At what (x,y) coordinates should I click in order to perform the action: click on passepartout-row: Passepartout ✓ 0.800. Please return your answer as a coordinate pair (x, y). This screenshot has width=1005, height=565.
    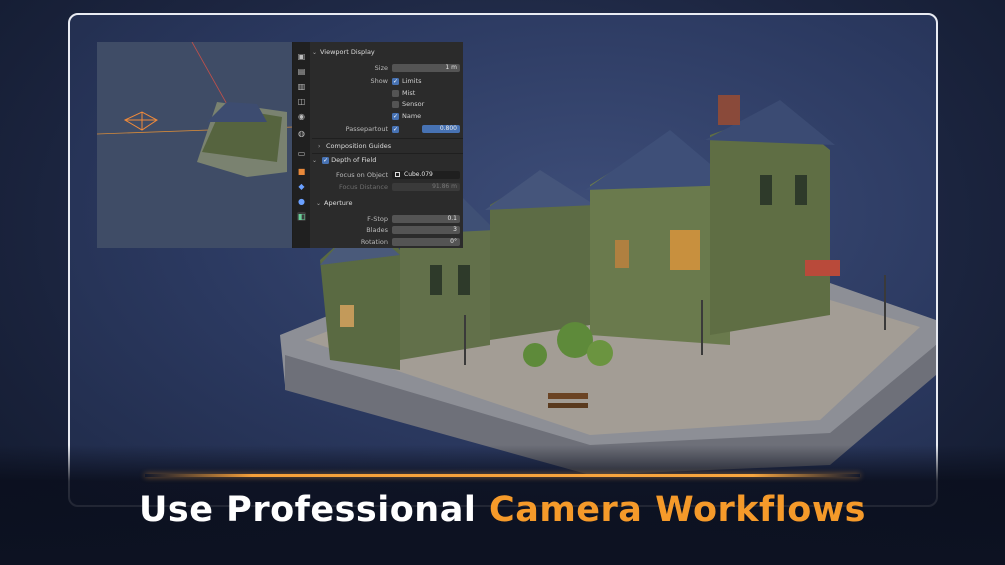
    Looking at the image, I should click on (387, 129).